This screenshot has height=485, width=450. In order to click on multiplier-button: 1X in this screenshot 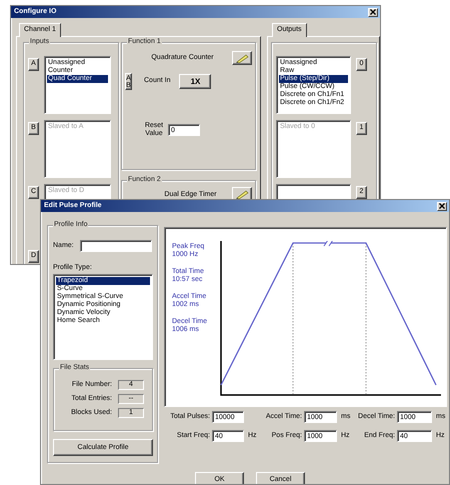, I will do `click(195, 81)`.